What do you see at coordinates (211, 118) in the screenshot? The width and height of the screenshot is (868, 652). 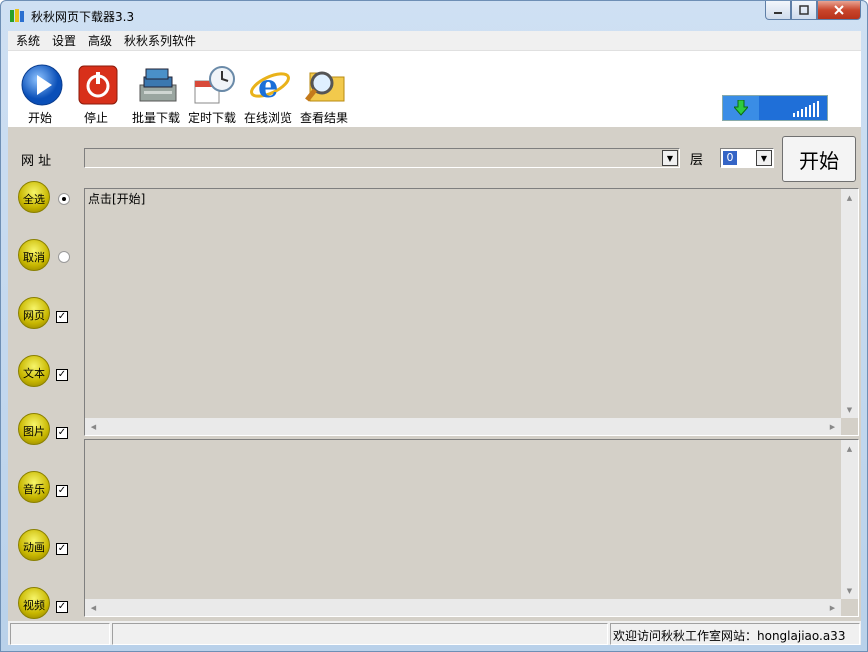 I see `scheduled-download-tool-label: 定时下载` at bounding box center [211, 118].